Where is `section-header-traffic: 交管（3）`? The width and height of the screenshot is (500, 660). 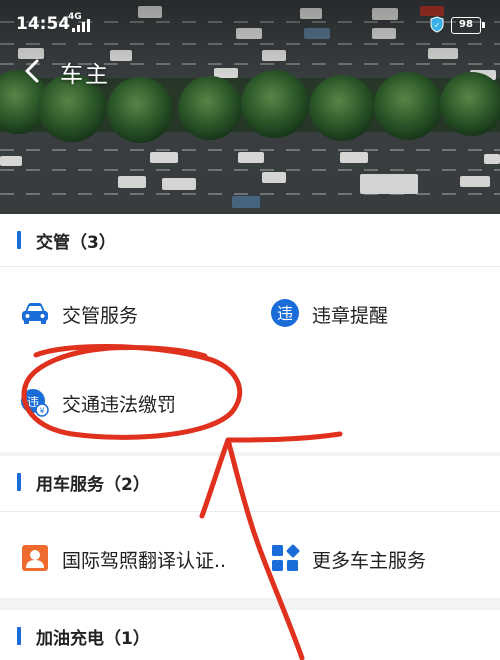
section-header-traffic: 交管（3） is located at coordinates (250, 240).